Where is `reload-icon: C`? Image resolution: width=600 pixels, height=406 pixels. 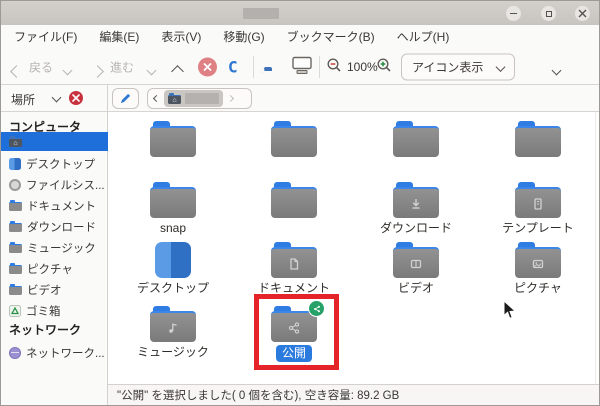 reload-icon: C is located at coordinates (233, 66).